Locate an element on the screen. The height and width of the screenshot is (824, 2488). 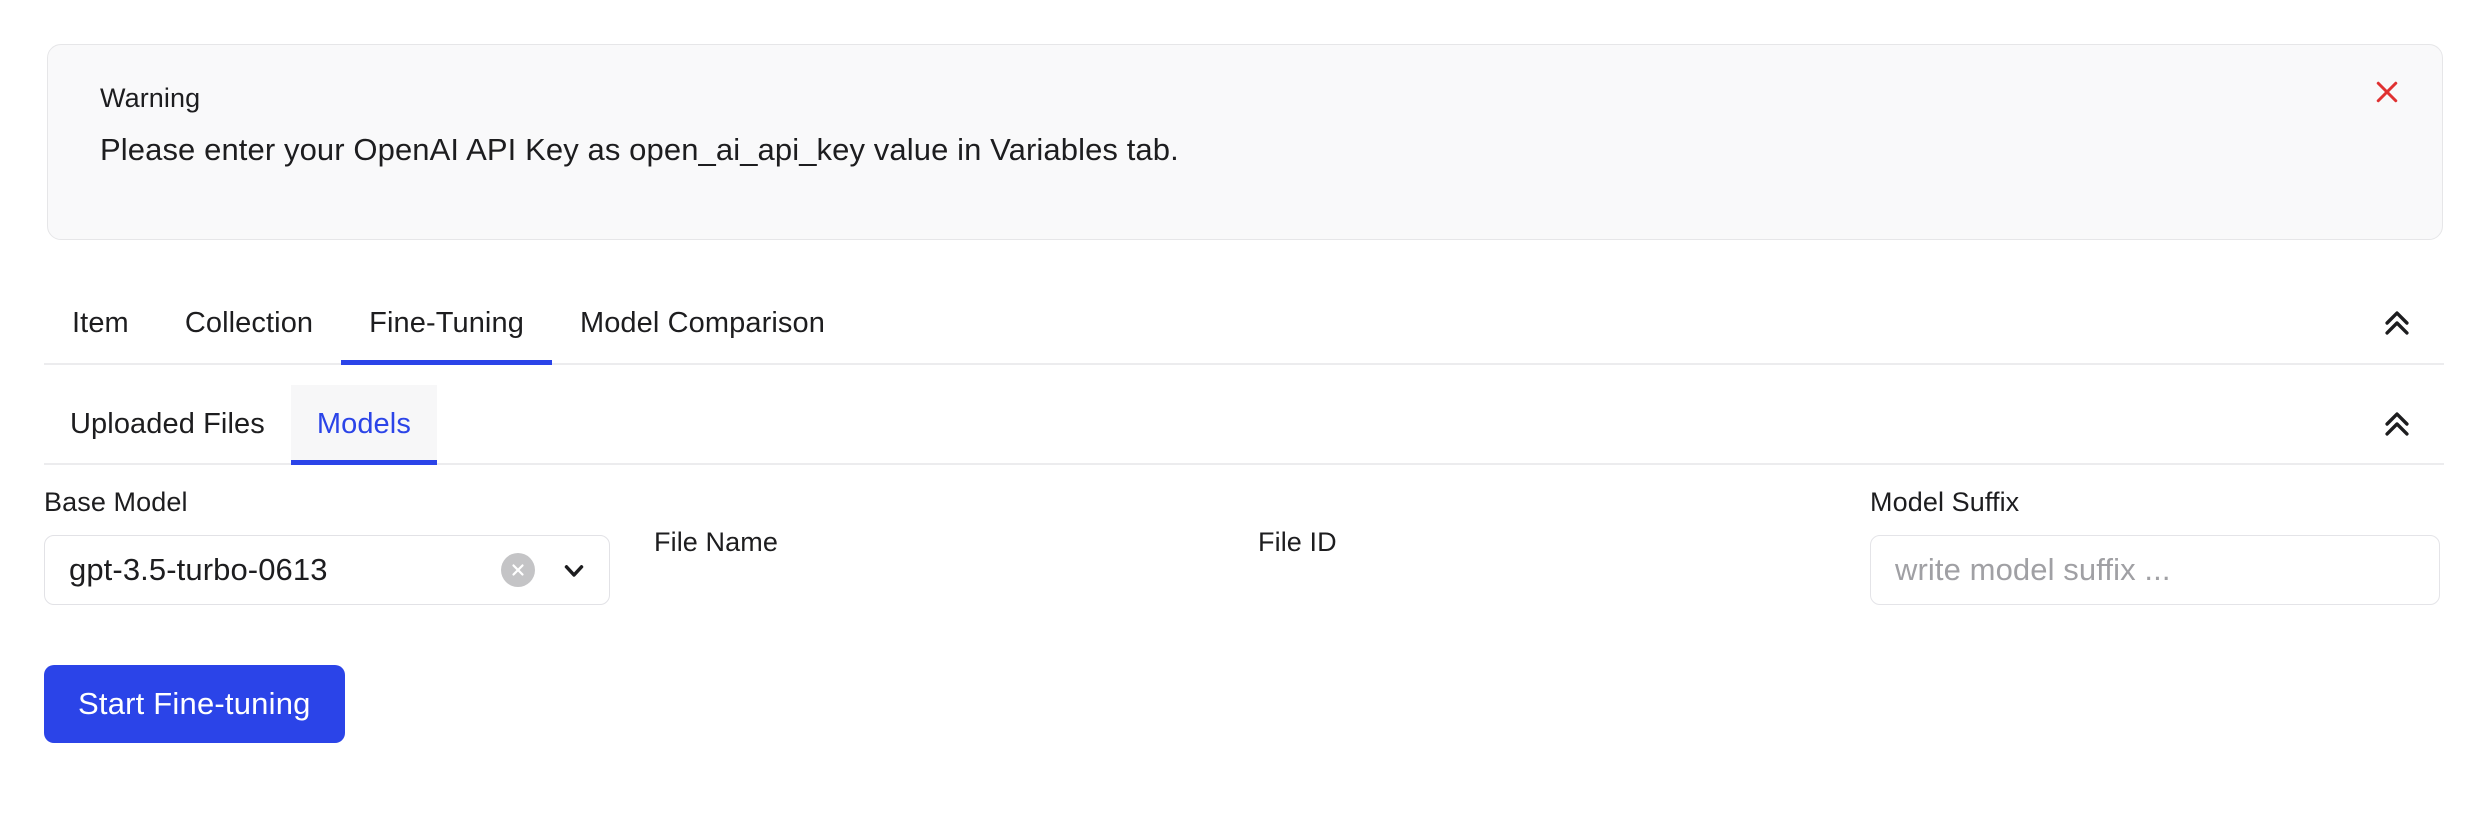
chevron-down-icon is located at coordinates (574, 570).